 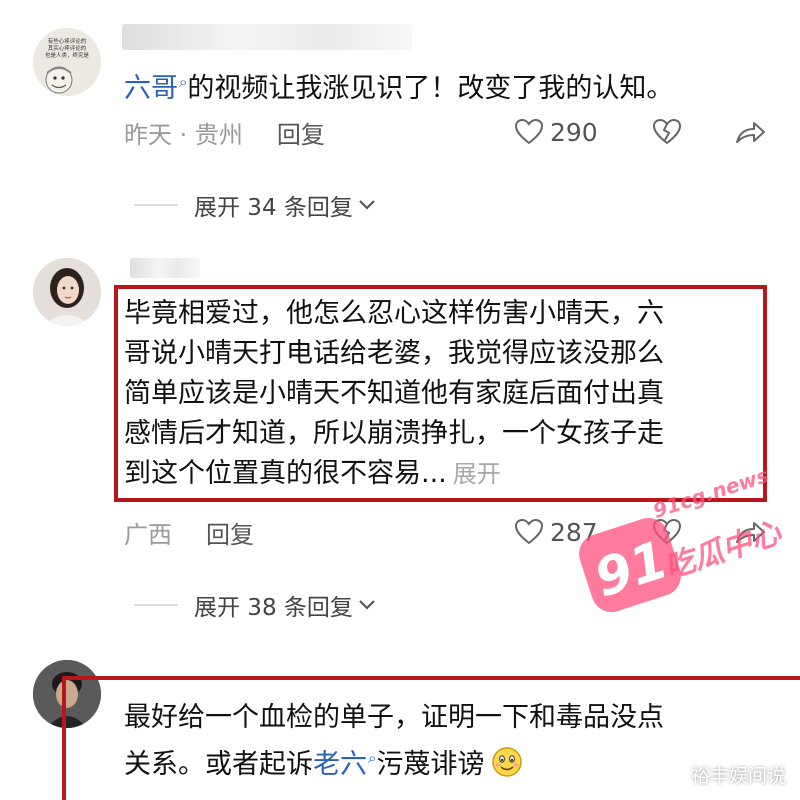 I want to click on expand-replies-button: 展开 34 条回复, so click(x=255, y=205).